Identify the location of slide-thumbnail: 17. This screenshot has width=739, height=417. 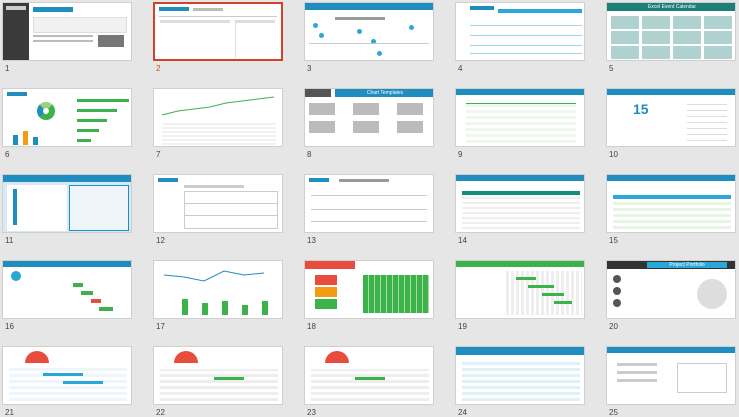
(218, 295).